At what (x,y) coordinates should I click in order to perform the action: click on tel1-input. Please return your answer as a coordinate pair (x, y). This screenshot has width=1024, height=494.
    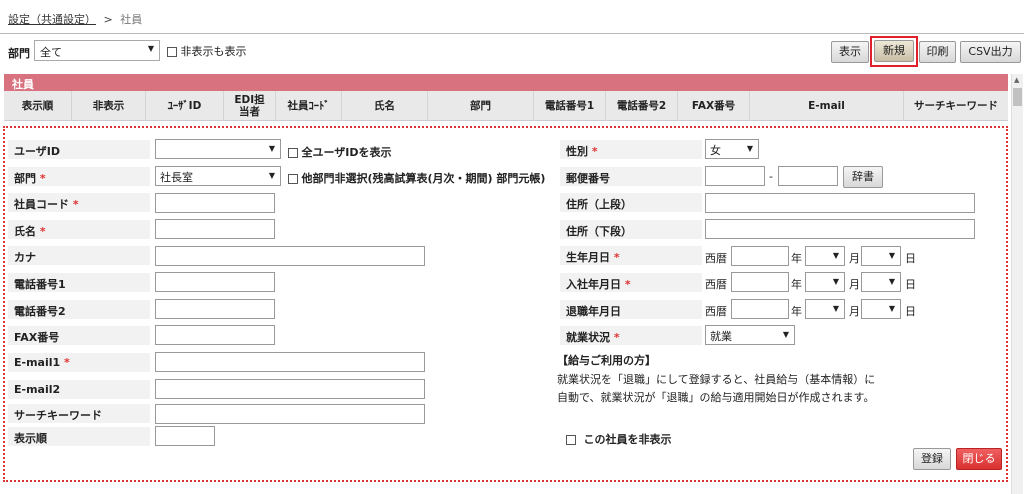
    Looking at the image, I should click on (215, 282).